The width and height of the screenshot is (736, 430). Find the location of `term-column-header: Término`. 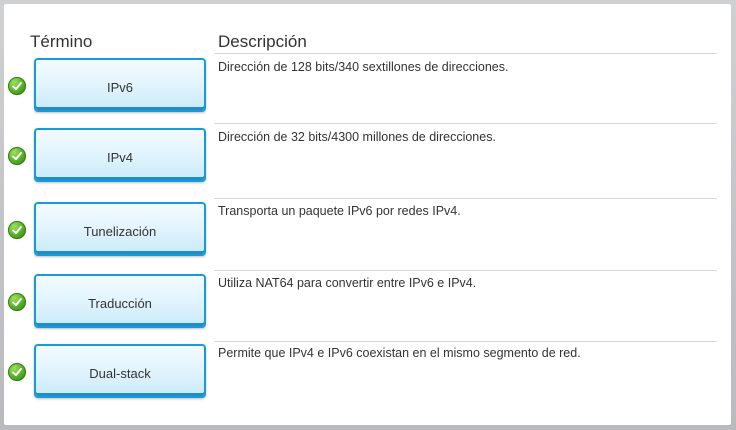

term-column-header: Término is located at coordinates (61, 41).